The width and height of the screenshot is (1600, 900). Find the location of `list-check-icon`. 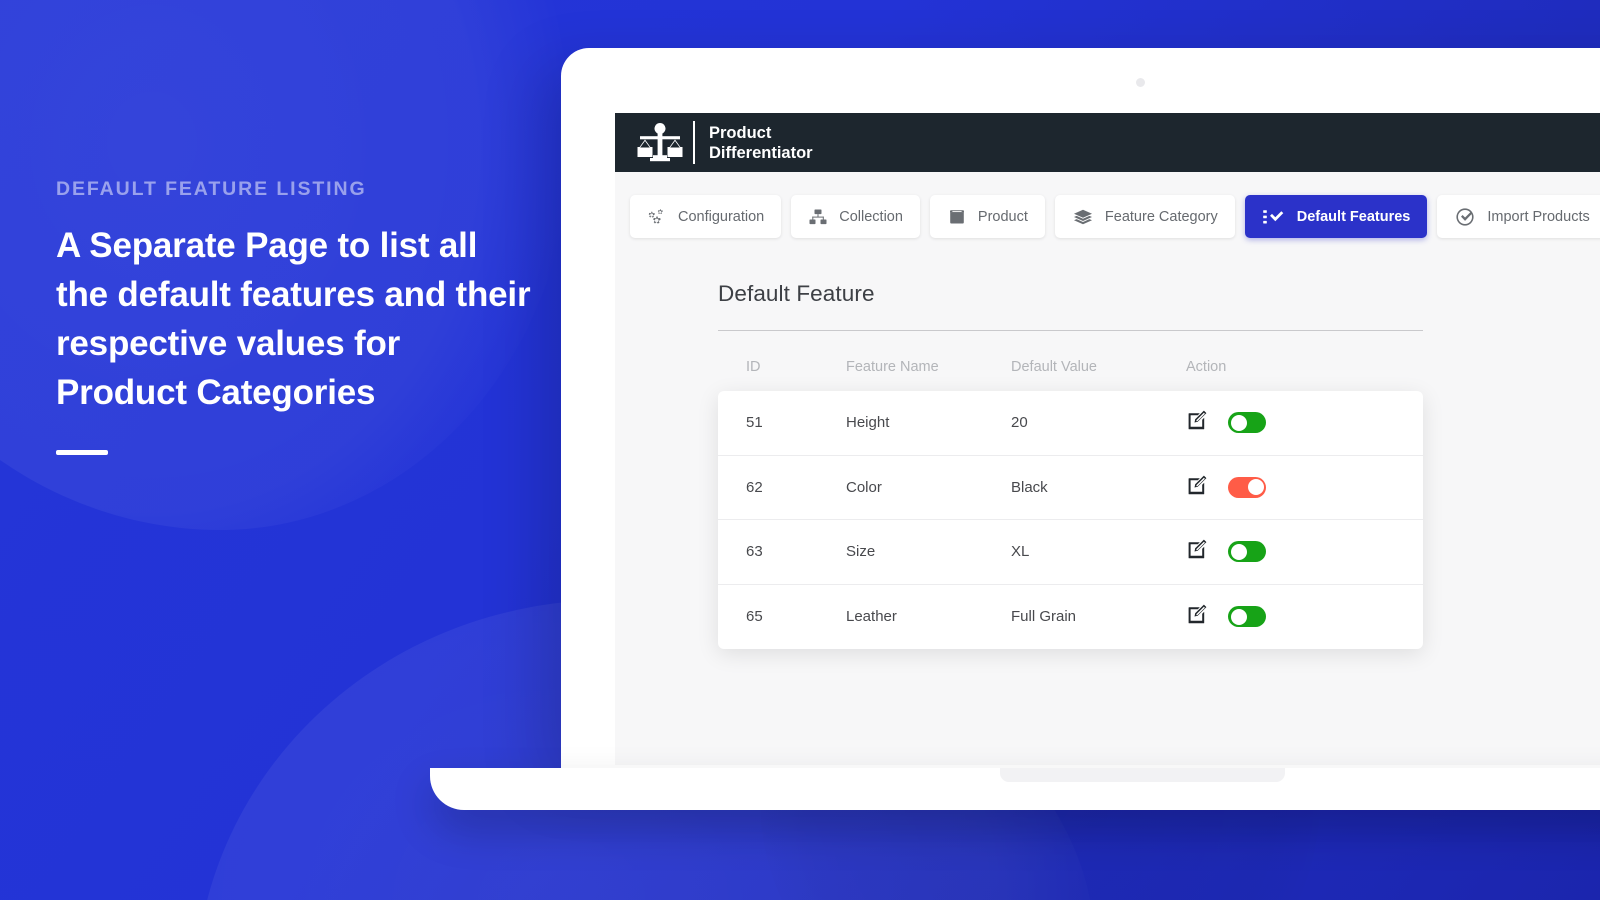

list-check-icon is located at coordinates (1274, 217).